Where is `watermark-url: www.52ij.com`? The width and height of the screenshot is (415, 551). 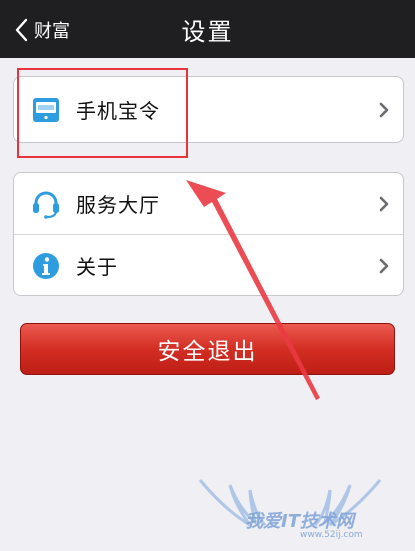
watermark-url: www.52ij.com is located at coordinates (331, 535).